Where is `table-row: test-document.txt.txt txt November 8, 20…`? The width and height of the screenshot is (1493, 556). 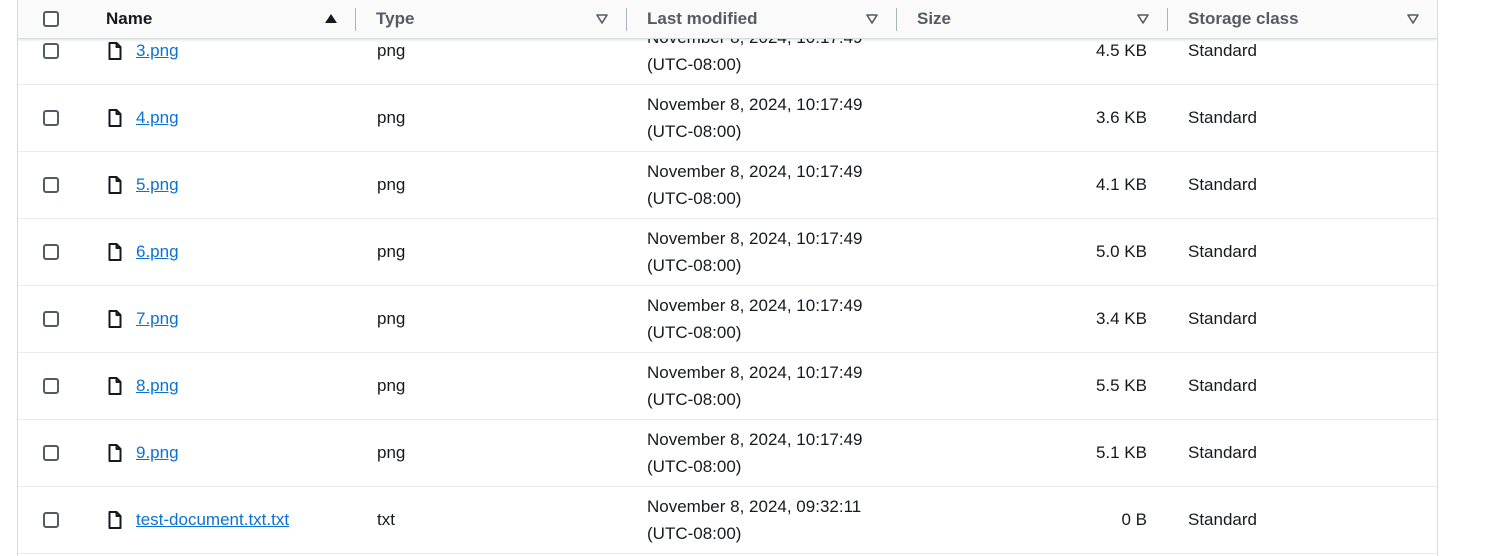 table-row: test-document.txt.txt txt November 8, 20… is located at coordinates (727, 520).